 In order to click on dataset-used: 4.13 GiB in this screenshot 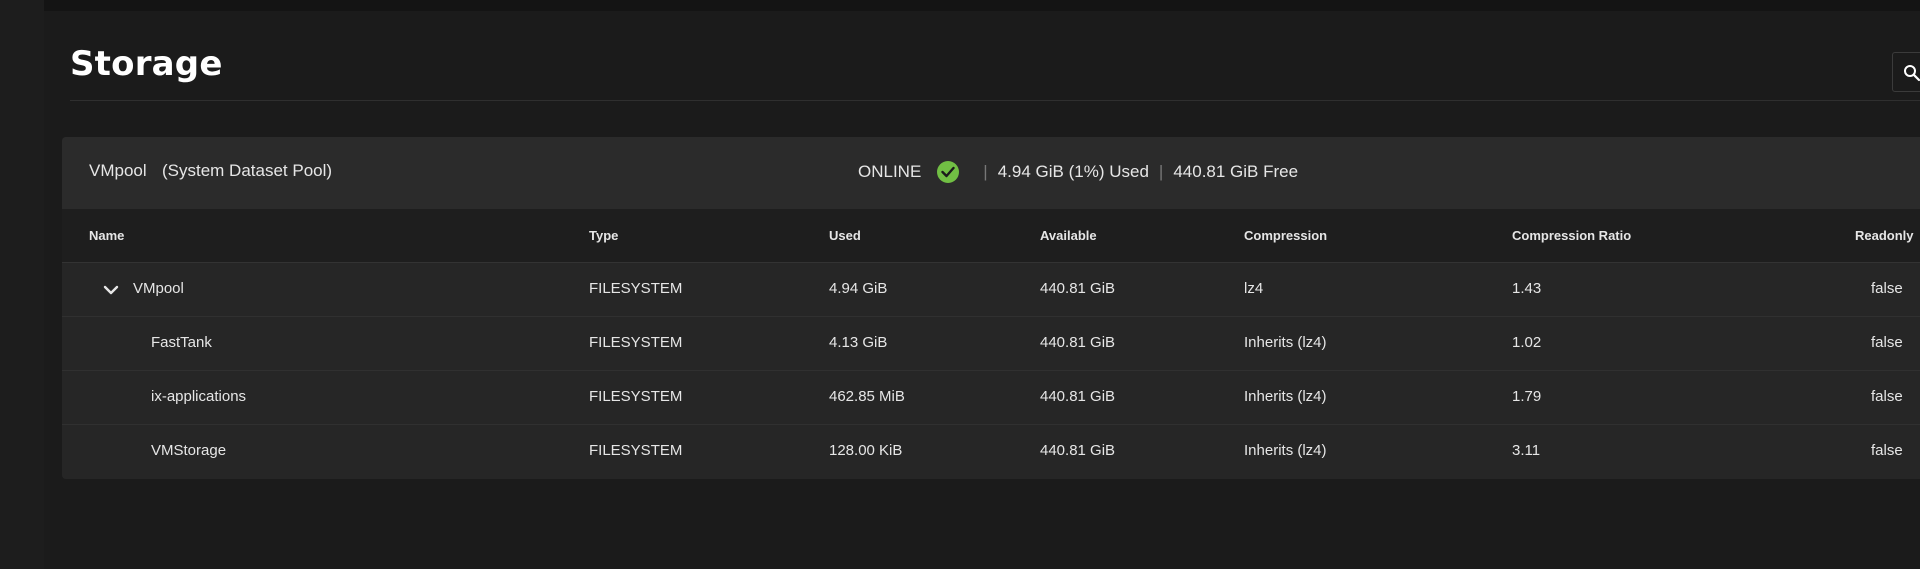, I will do `click(858, 342)`.